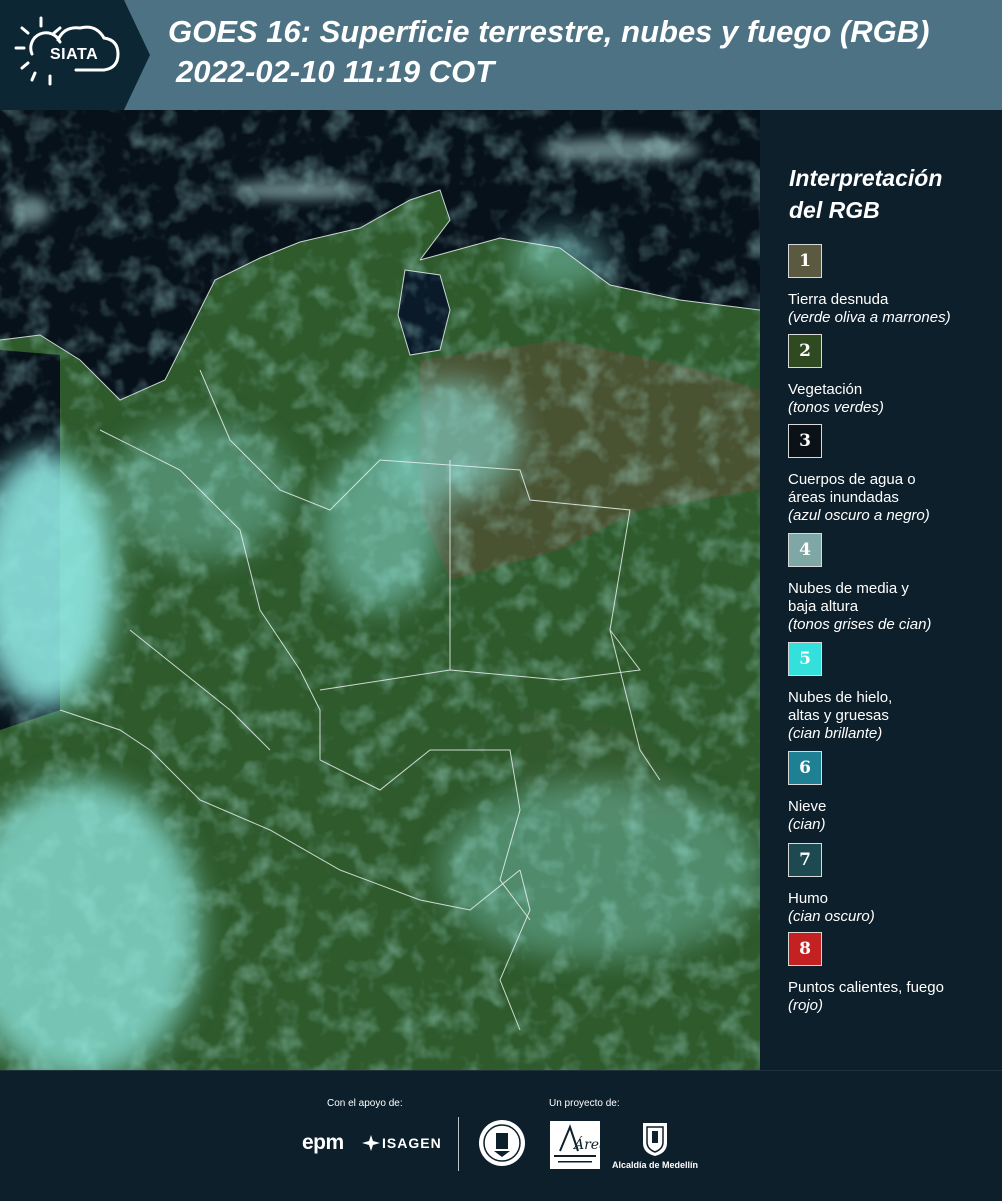  I want to click on area-metropolitana-logo: Área, so click(575, 1145).